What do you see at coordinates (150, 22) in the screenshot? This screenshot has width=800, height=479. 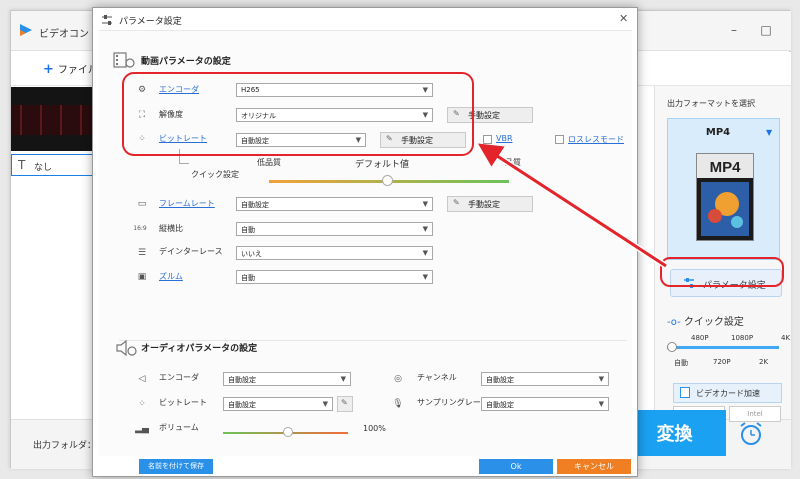 I see `dialog-title: パラメータ設定` at bounding box center [150, 22].